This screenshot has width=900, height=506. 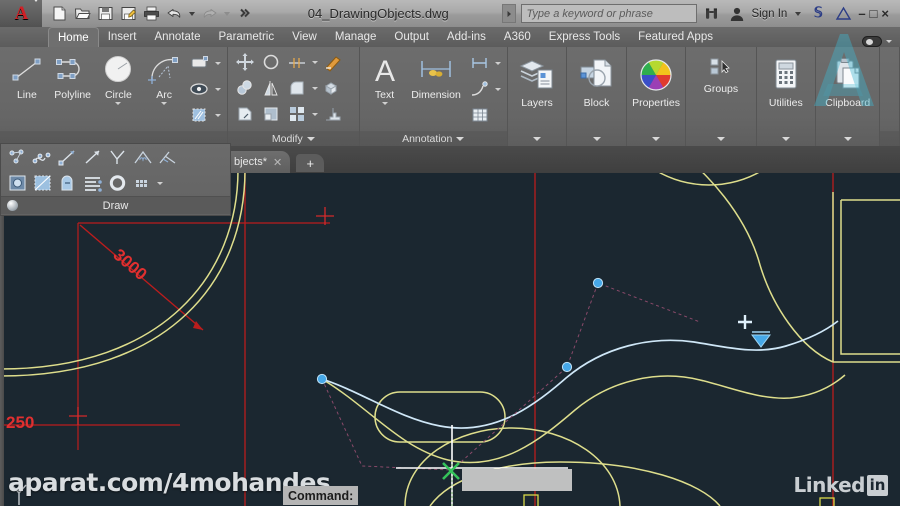 I want to click on search-binoculars-icon, so click(x=712, y=14).